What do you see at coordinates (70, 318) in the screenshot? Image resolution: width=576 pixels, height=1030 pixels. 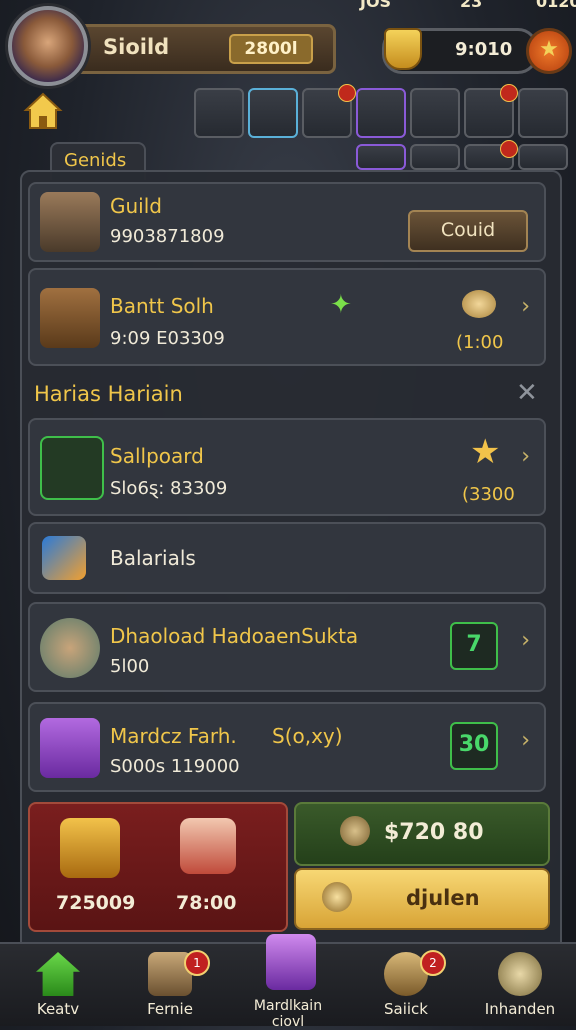 I see `bow-icon` at bounding box center [70, 318].